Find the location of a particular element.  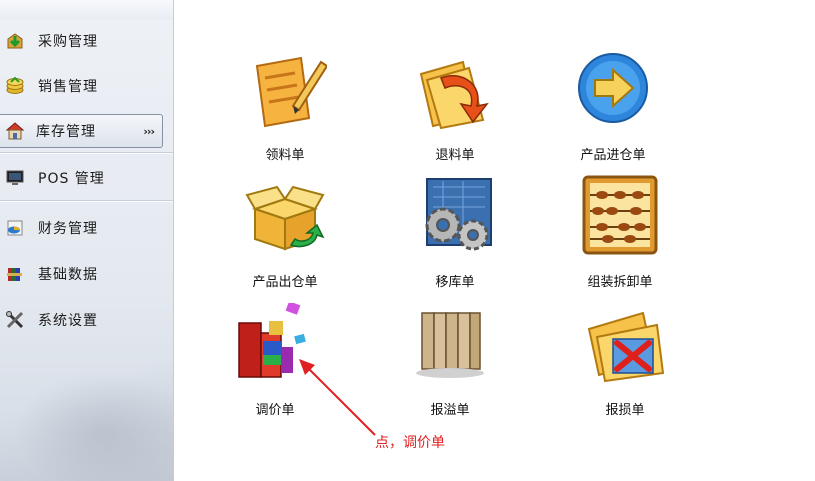

stacked-coins-icon is located at coordinates (15, 86).